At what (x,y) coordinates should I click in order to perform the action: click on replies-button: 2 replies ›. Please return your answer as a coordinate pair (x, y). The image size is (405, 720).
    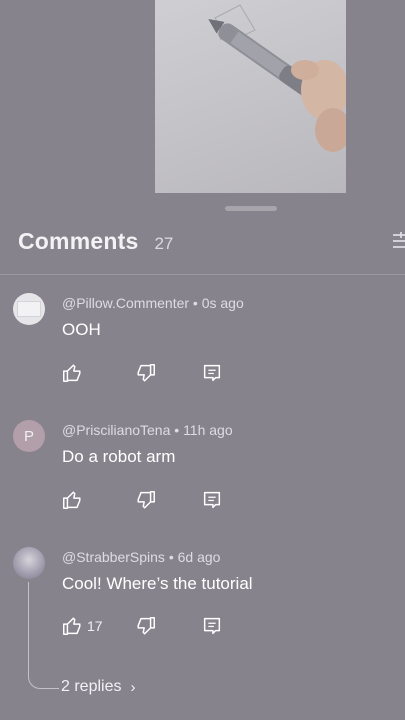
    Looking at the image, I should click on (98, 687).